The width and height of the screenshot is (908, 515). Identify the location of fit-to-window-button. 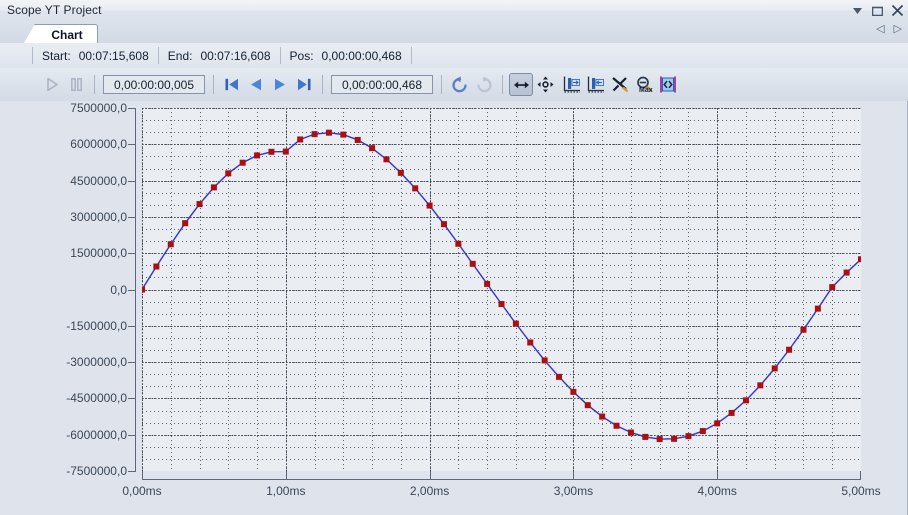
(668, 84).